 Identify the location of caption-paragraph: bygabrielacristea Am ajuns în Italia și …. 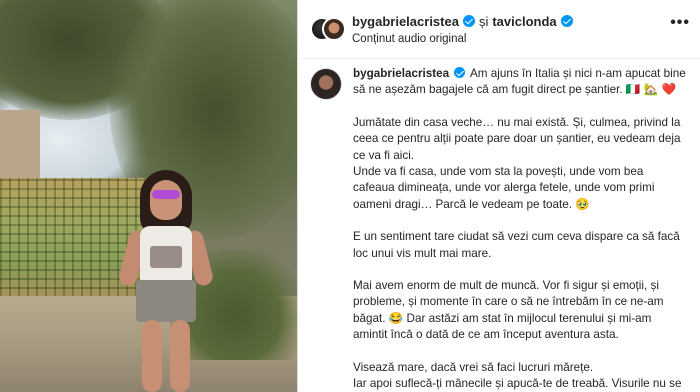
(520, 82).